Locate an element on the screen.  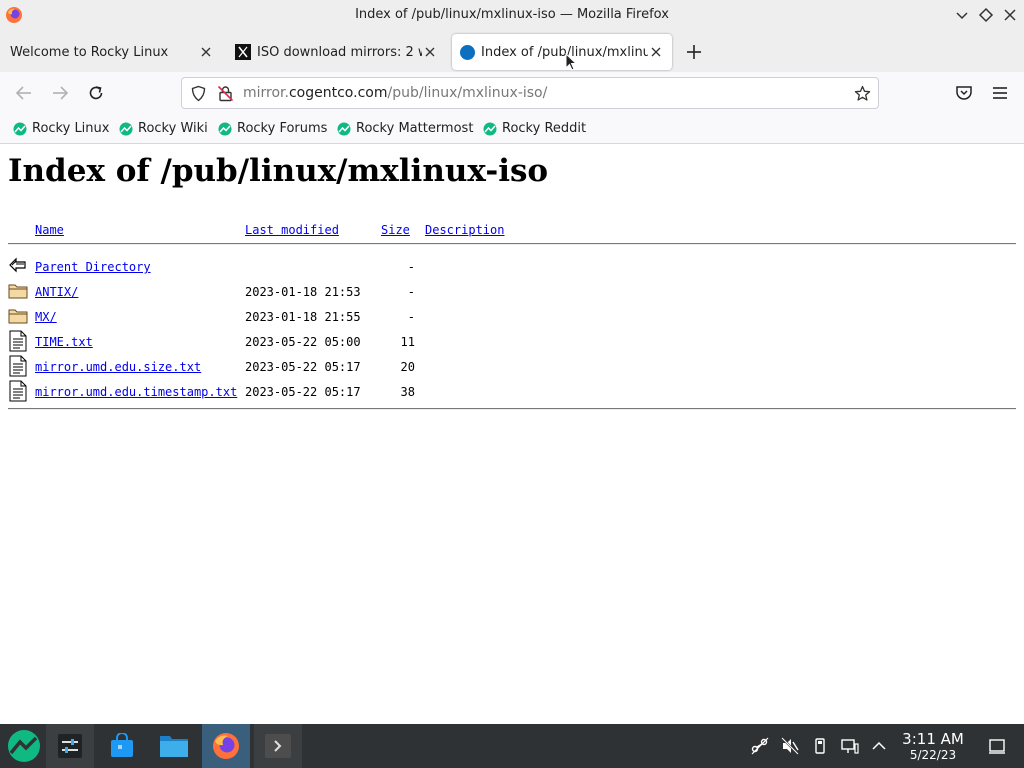
tracking-shield-icon is located at coordinates (198, 93).